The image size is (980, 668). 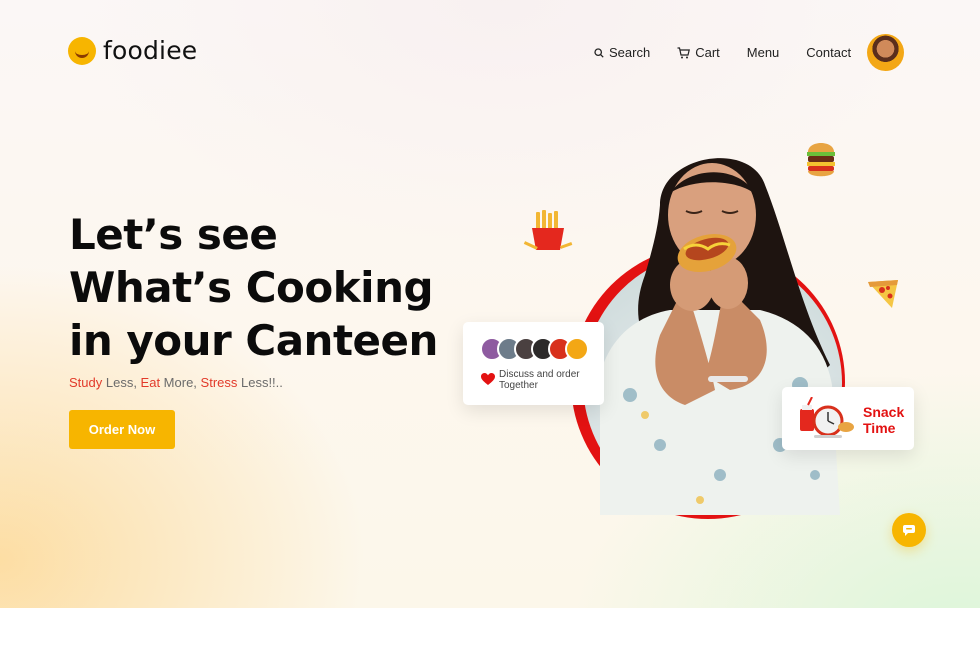 I want to click on nav-menu-label: Menu, so click(x=763, y=52).